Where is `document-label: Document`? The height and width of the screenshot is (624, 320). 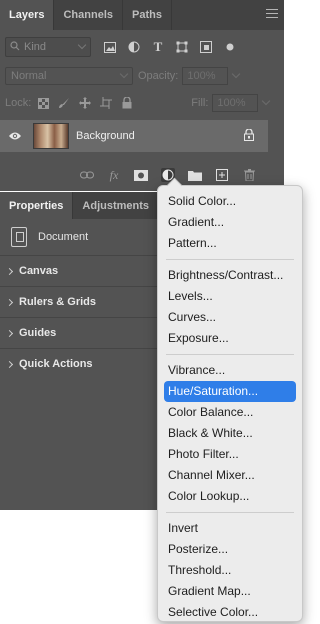 document-label: Document is located at coordinates (63, 237).